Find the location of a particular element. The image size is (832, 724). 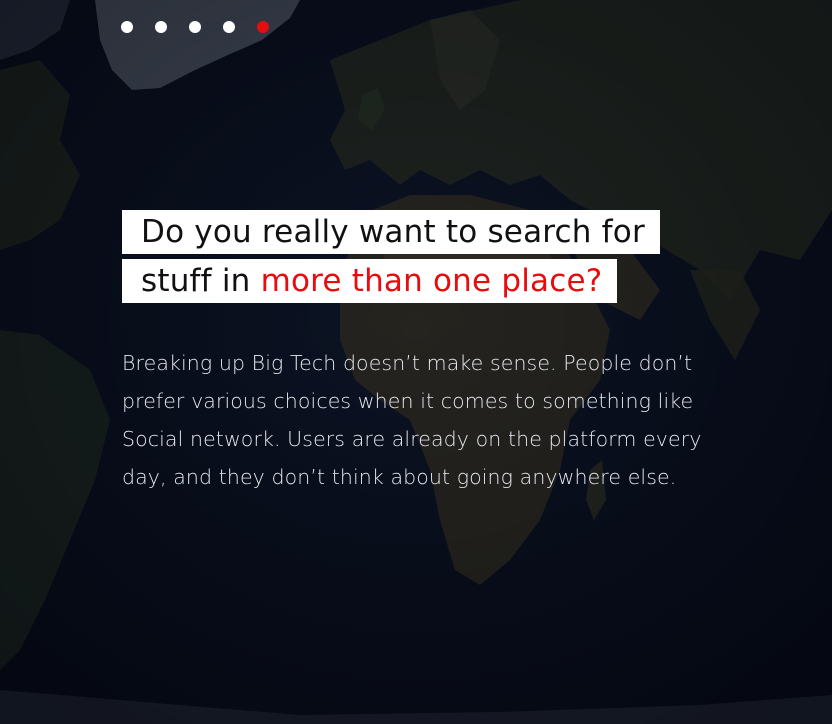

pagination-dot-5-active is located at coordinates (263, 27).